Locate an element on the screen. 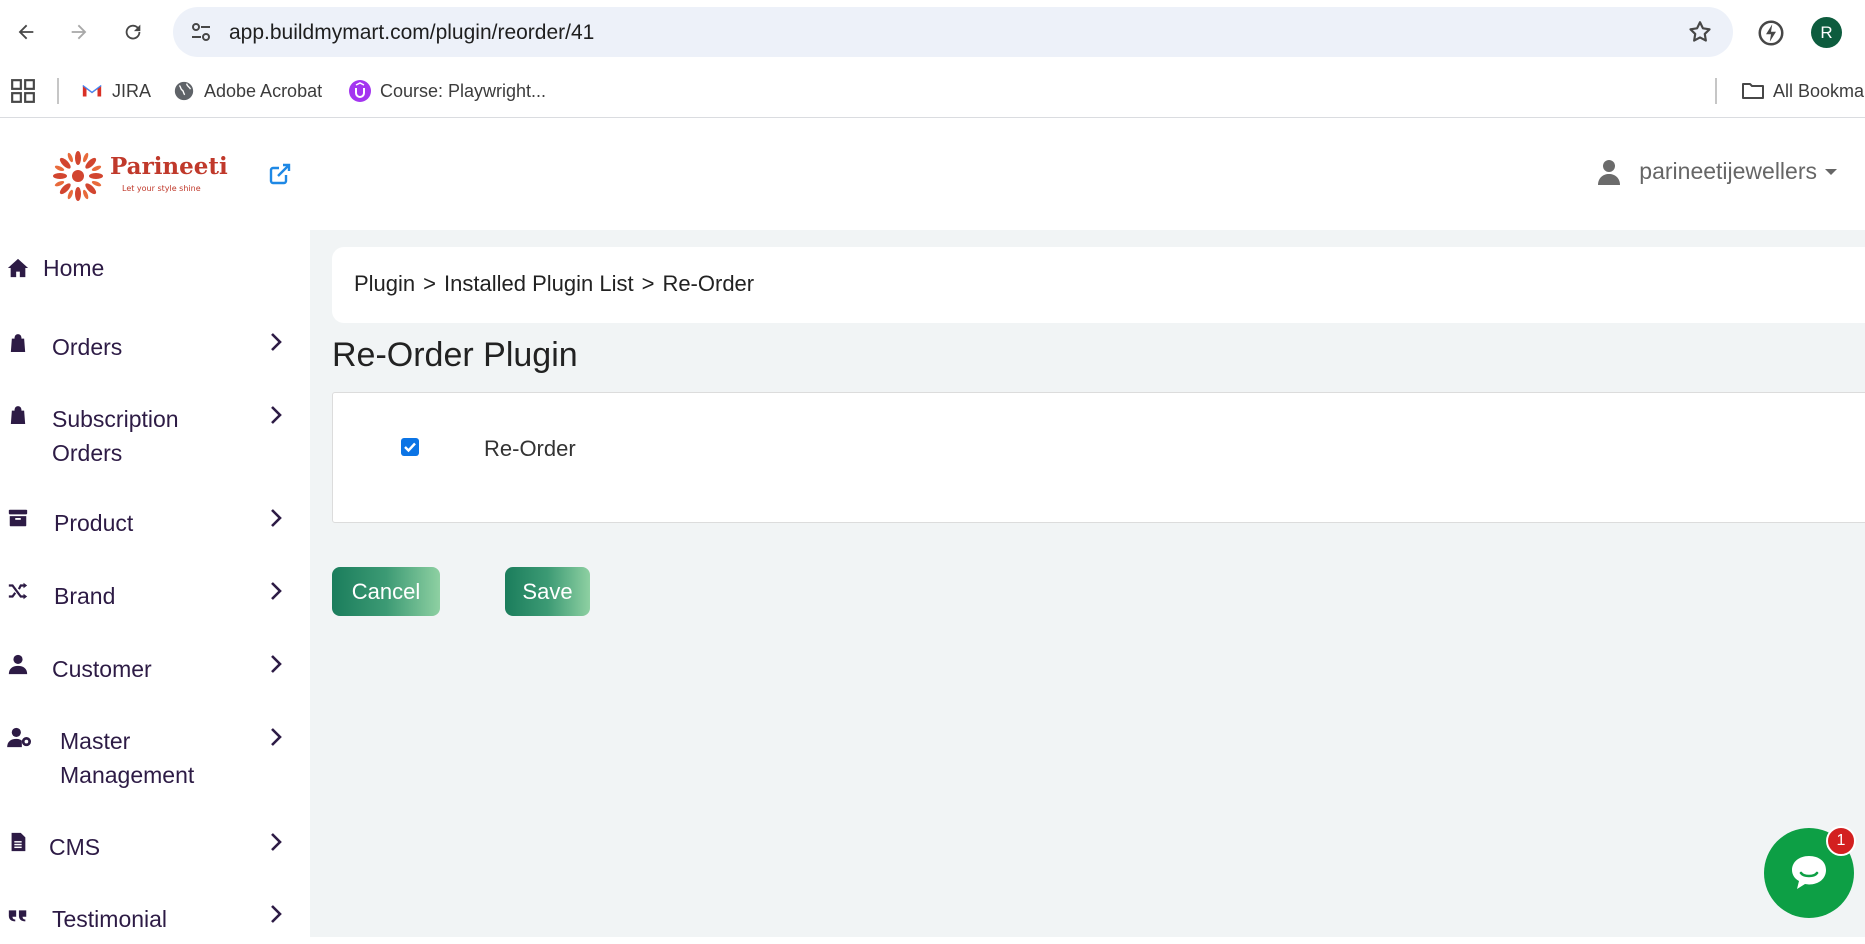 The width and height of the screenshot is (1865, 944). breadcrumb-item-plugin: Plugin is located at coordinates (384, 284).